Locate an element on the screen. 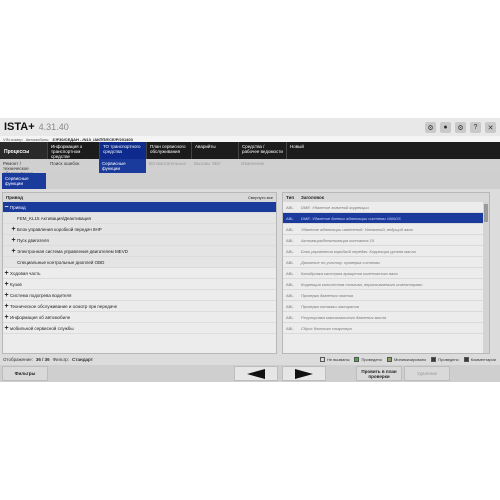 The height and width of the screenshot is (500, 500). legend-performed: Проведено is located at coordinates (368, 359).